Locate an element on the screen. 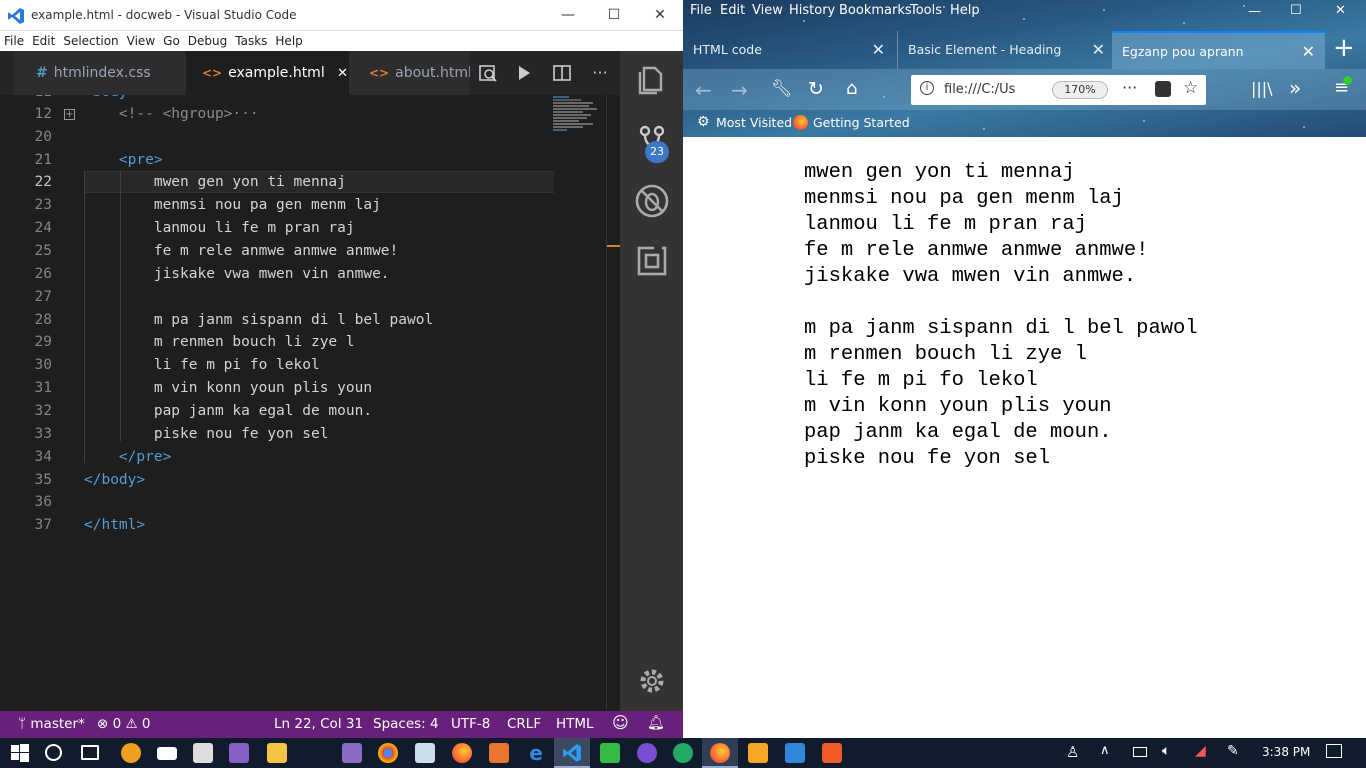 The image size is (1366, 768). open-preview-icon is located at coordinates (488, 73).